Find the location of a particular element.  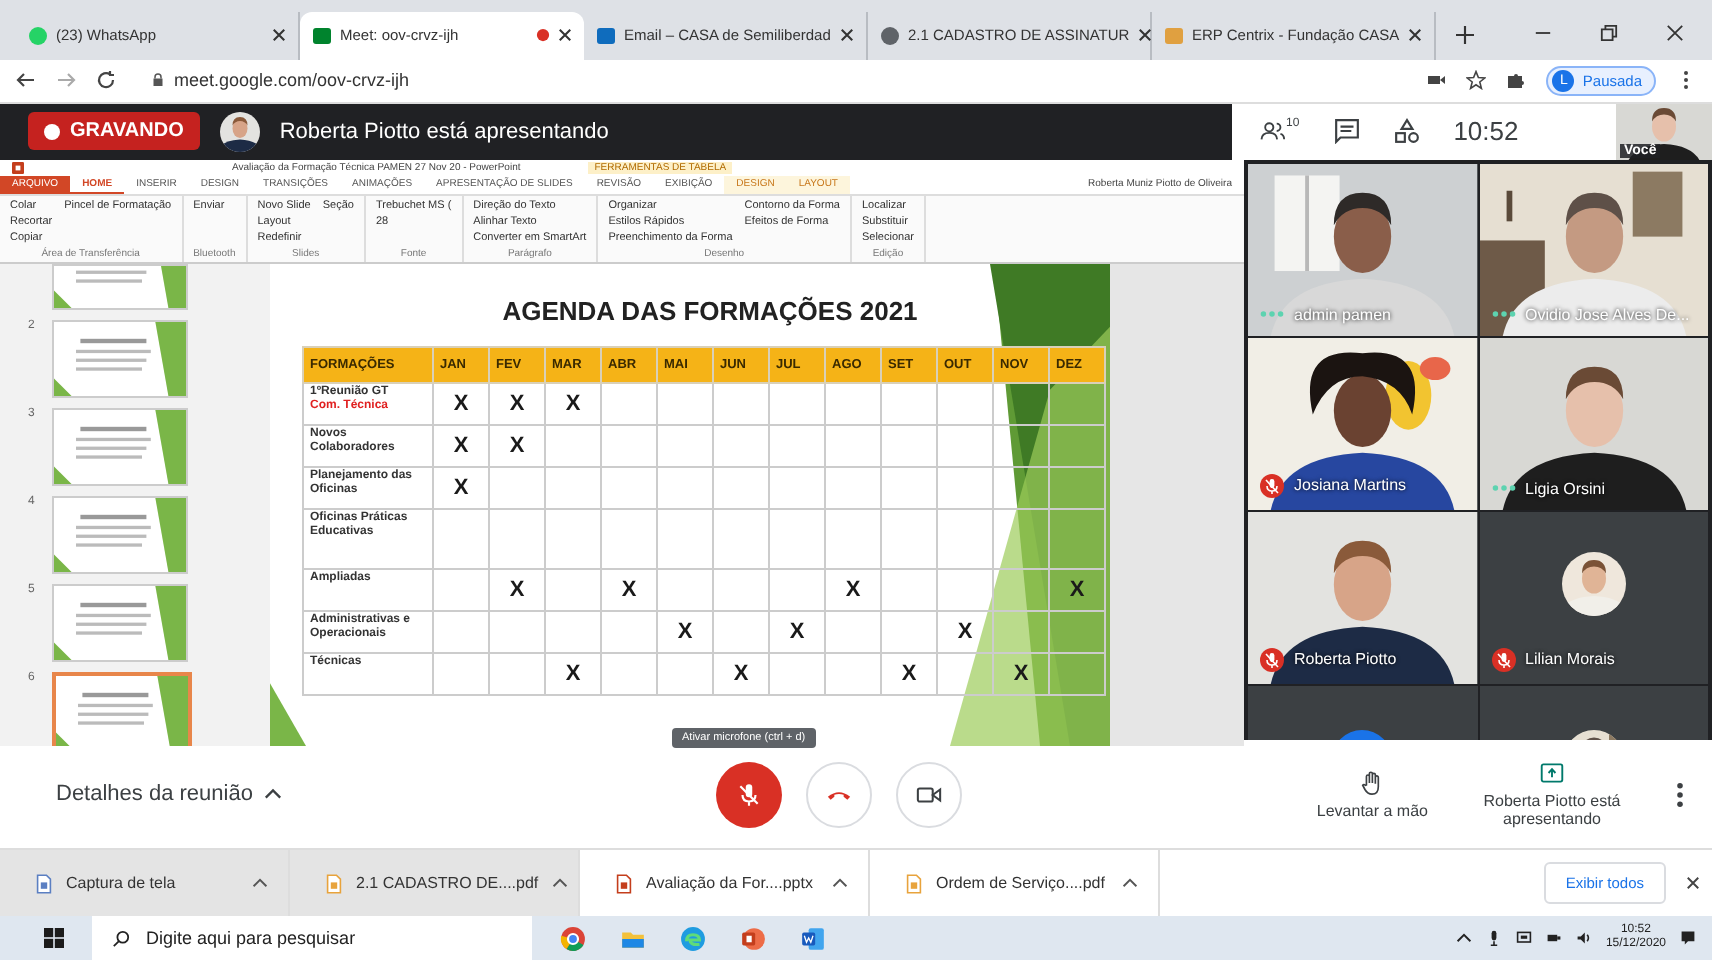

microphone-button is located at coordinates (749, 794).